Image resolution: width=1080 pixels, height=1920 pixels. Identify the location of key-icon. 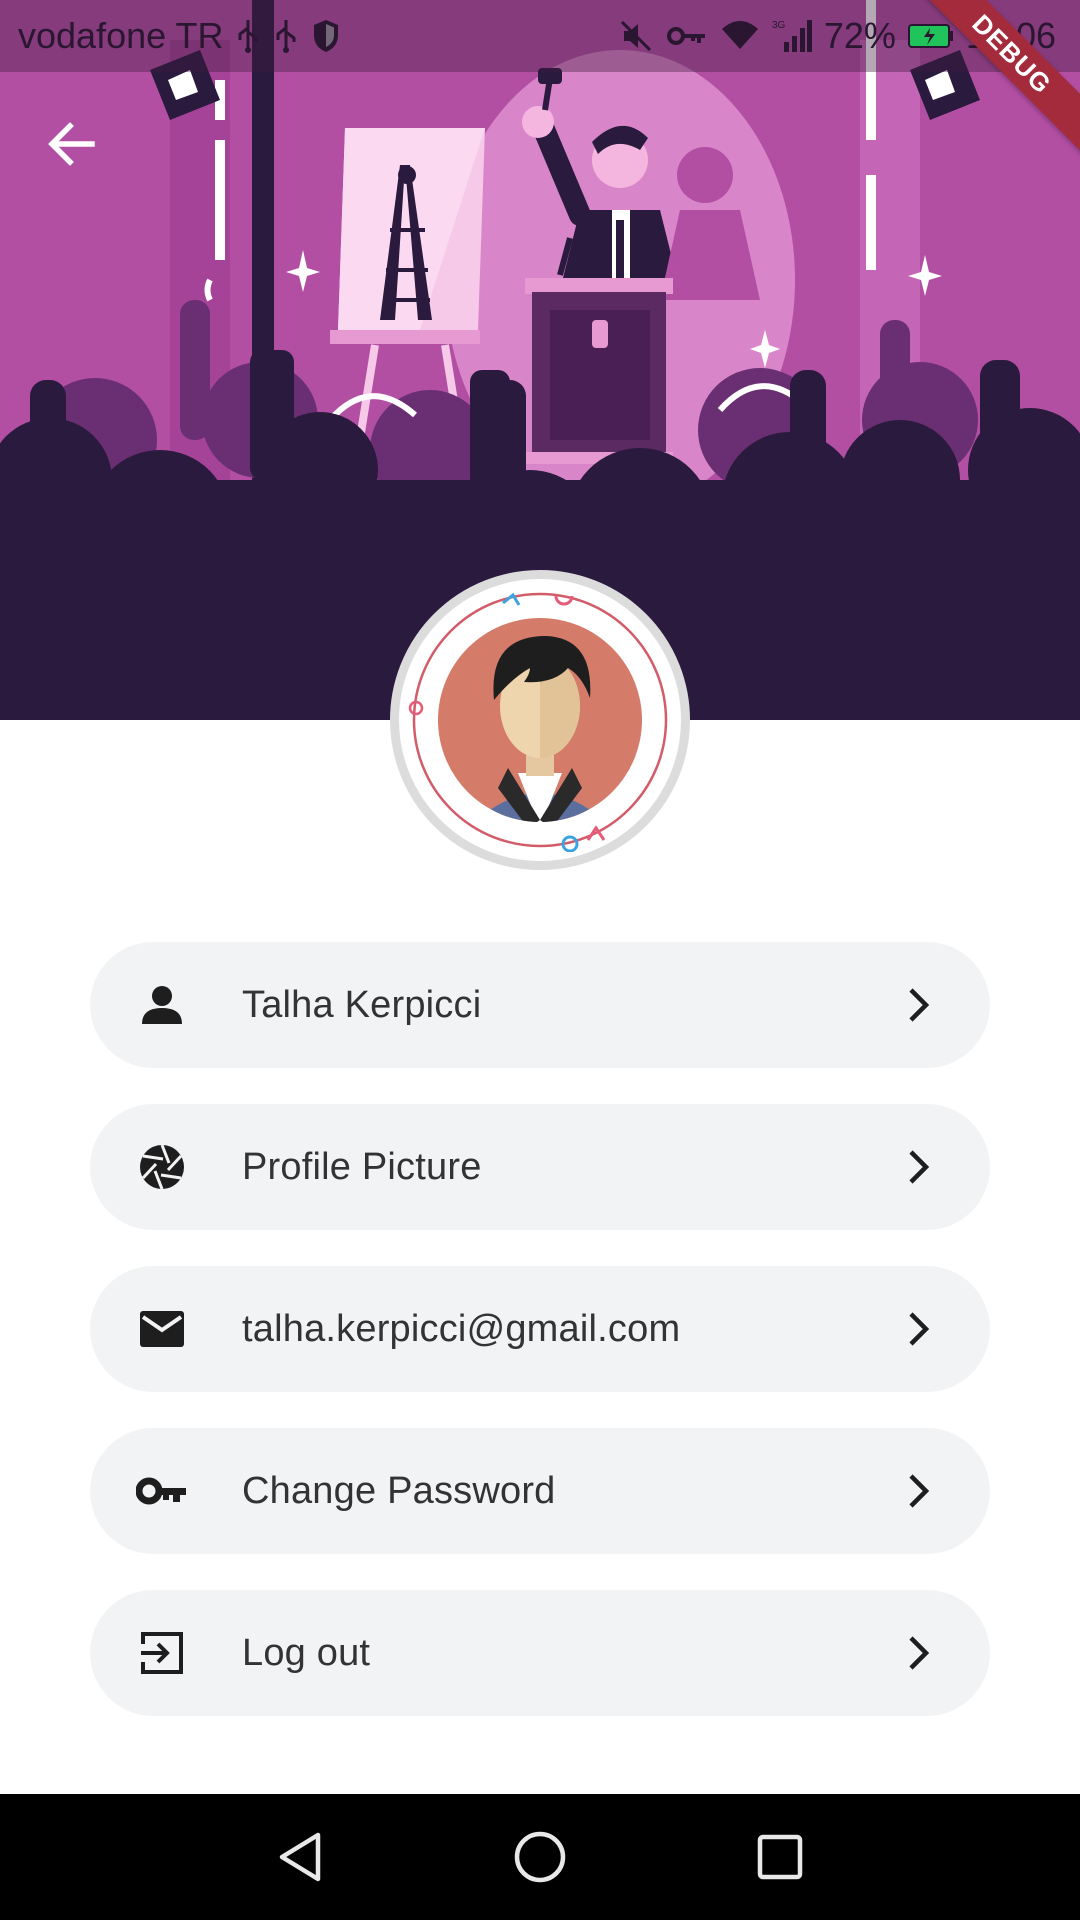
(162, 1491).